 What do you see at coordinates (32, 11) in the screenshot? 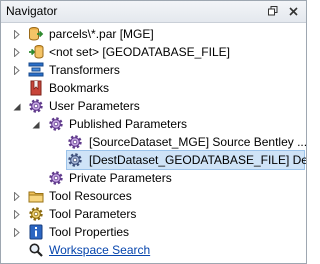
I see `panel-title: Navigator` at bounding box center [32, 11].